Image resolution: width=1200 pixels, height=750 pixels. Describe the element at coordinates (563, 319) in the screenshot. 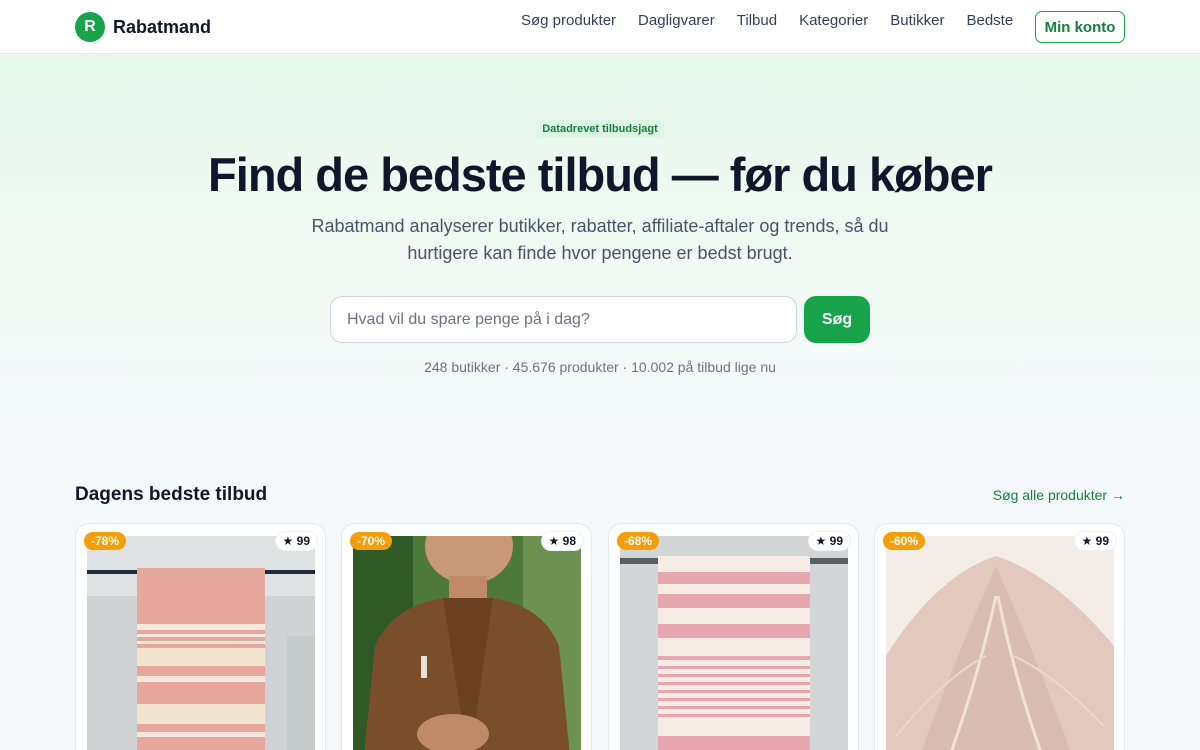

I see `search-input` at that location.